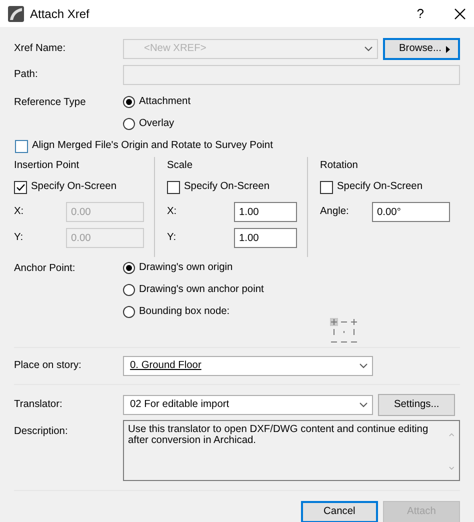 This screenshot has width=474, height=522. I want to click on triangle-icon, so click(448, 49).